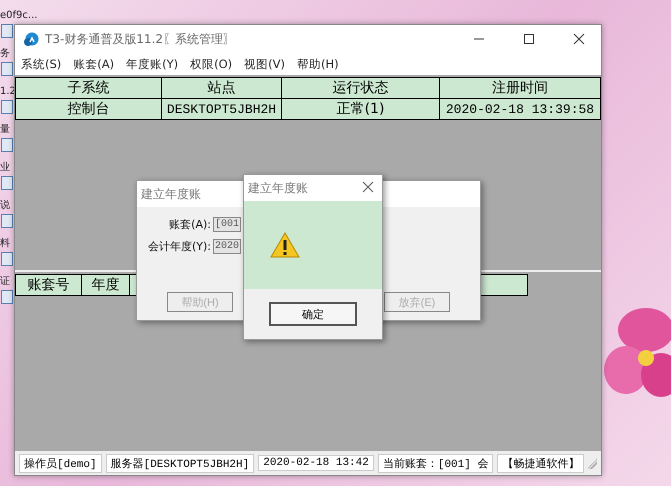 The height and width of the screenshot is (486, 671). Describe the element at coordinates (540, 463) in the screenshot. I see `status-field: 【畅捷通软件】` at that location.